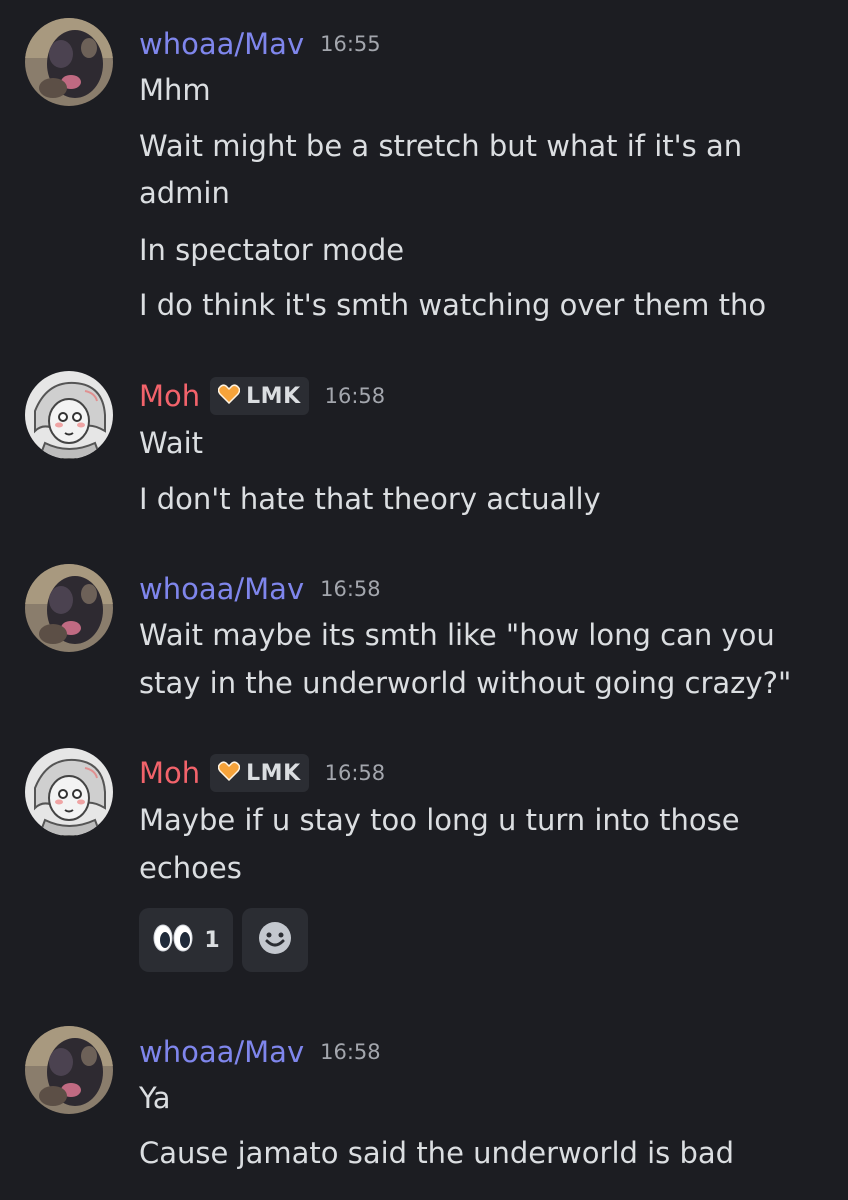 This screenshot has width=848, height=1200. What do you see at coordinates (184, 193) in the screenshot?
I see `message-text: admin` at bounding box center [184, 193].